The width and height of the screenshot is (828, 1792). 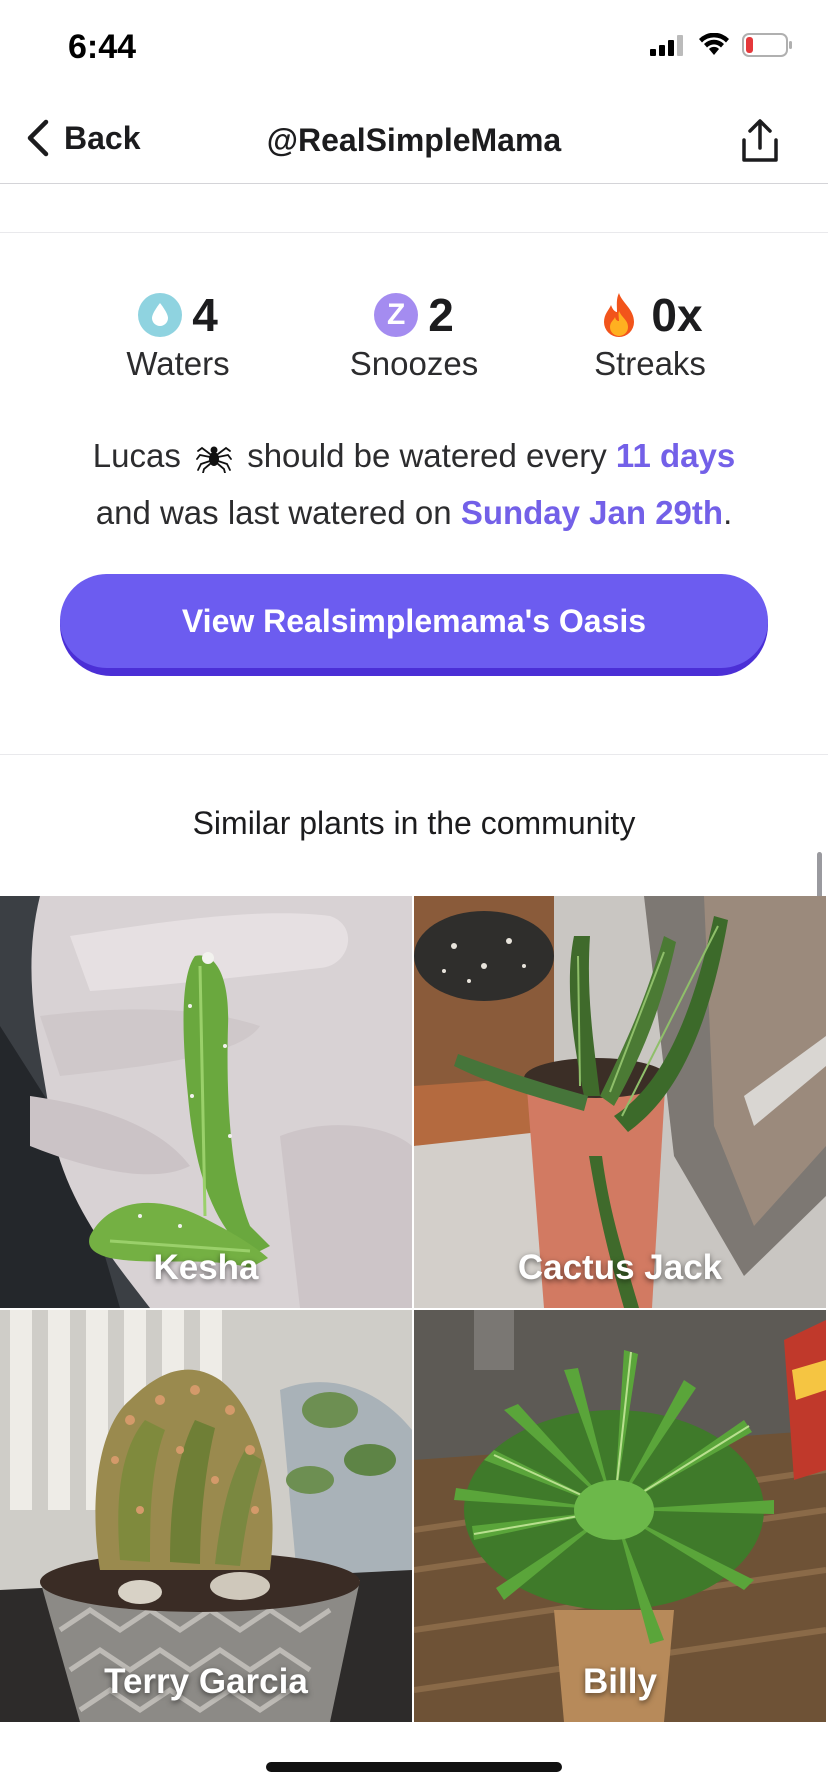 What do you see at coordinates (592, 512) in the screenshot?
I see `last-watered-date: Sunday Jan 29th` at bounding box center [592, 512].